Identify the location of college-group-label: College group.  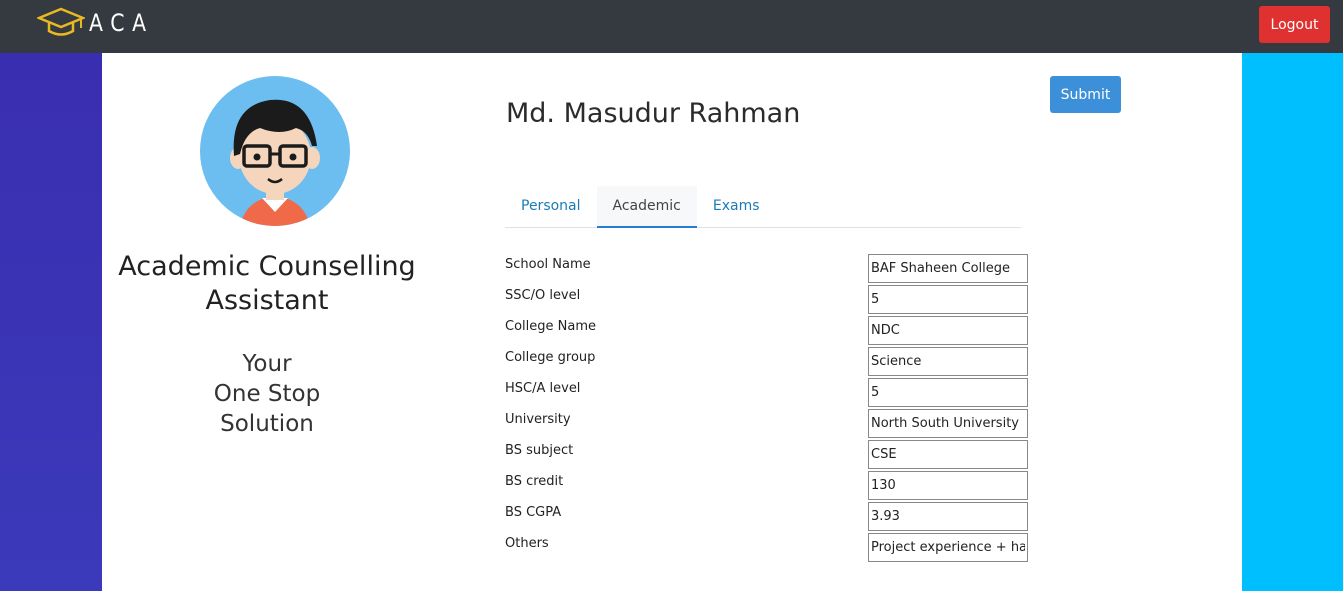
(550, 357).